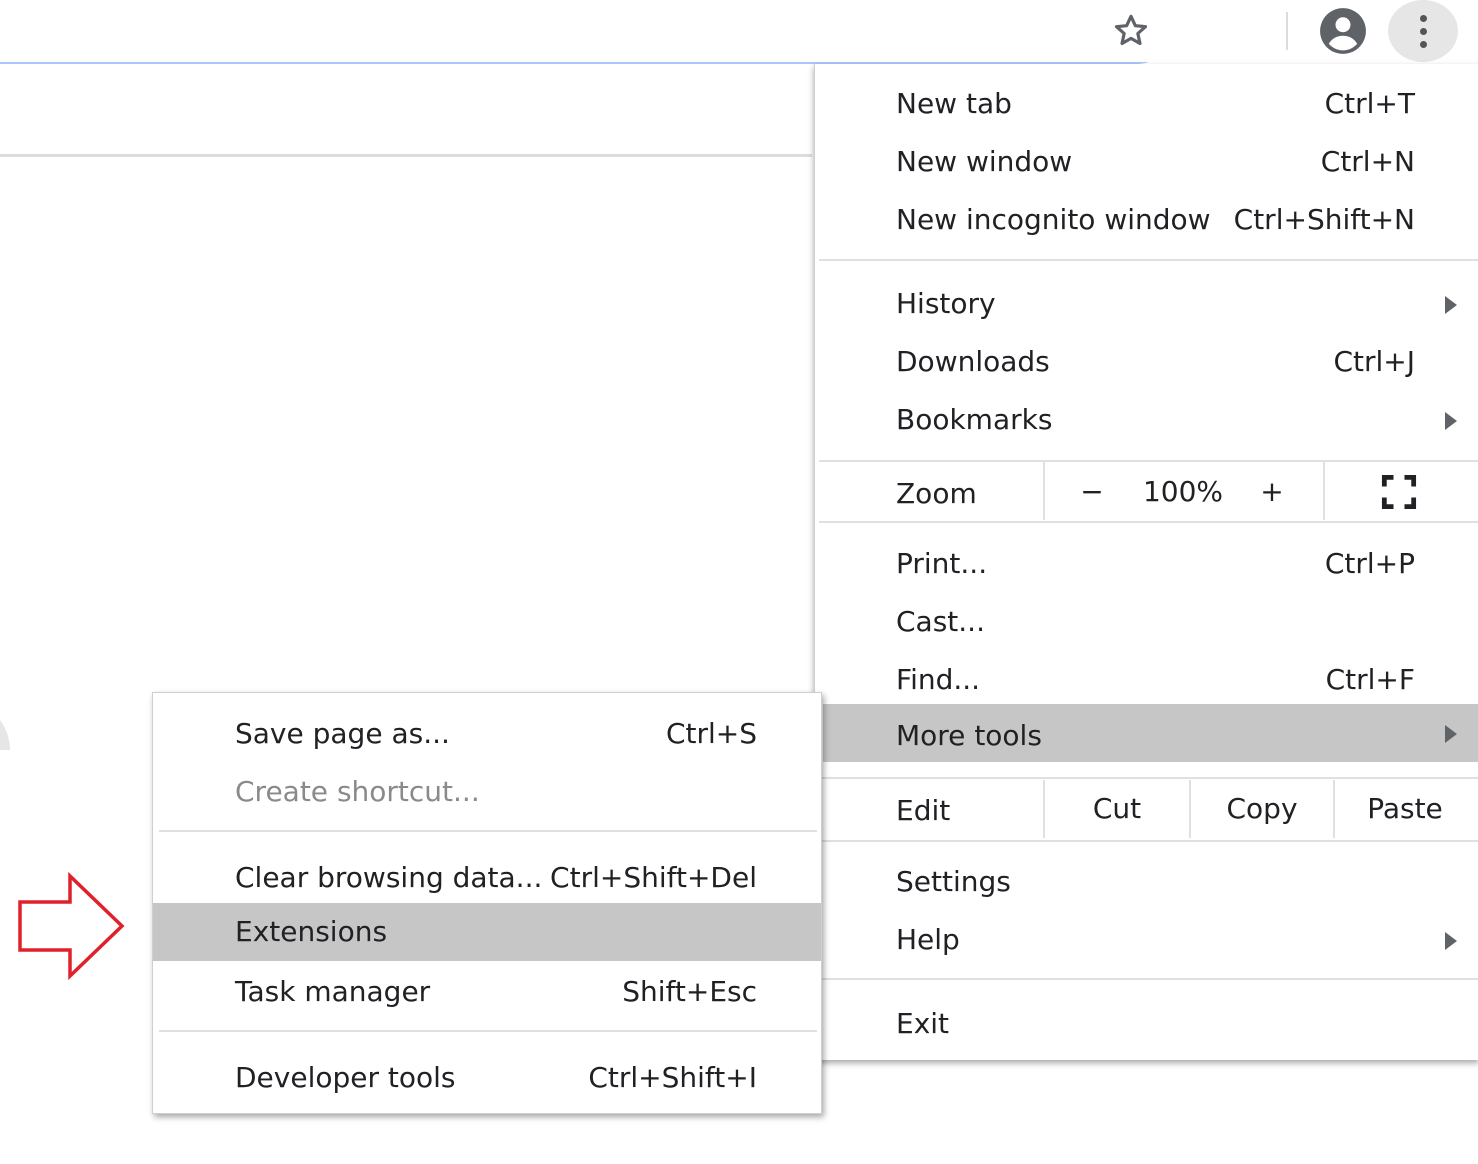  What do you see at coordinates (1131, 31) in the screenshot?
I see `bookmark-star-icon` at bounding box center [1131, 31].